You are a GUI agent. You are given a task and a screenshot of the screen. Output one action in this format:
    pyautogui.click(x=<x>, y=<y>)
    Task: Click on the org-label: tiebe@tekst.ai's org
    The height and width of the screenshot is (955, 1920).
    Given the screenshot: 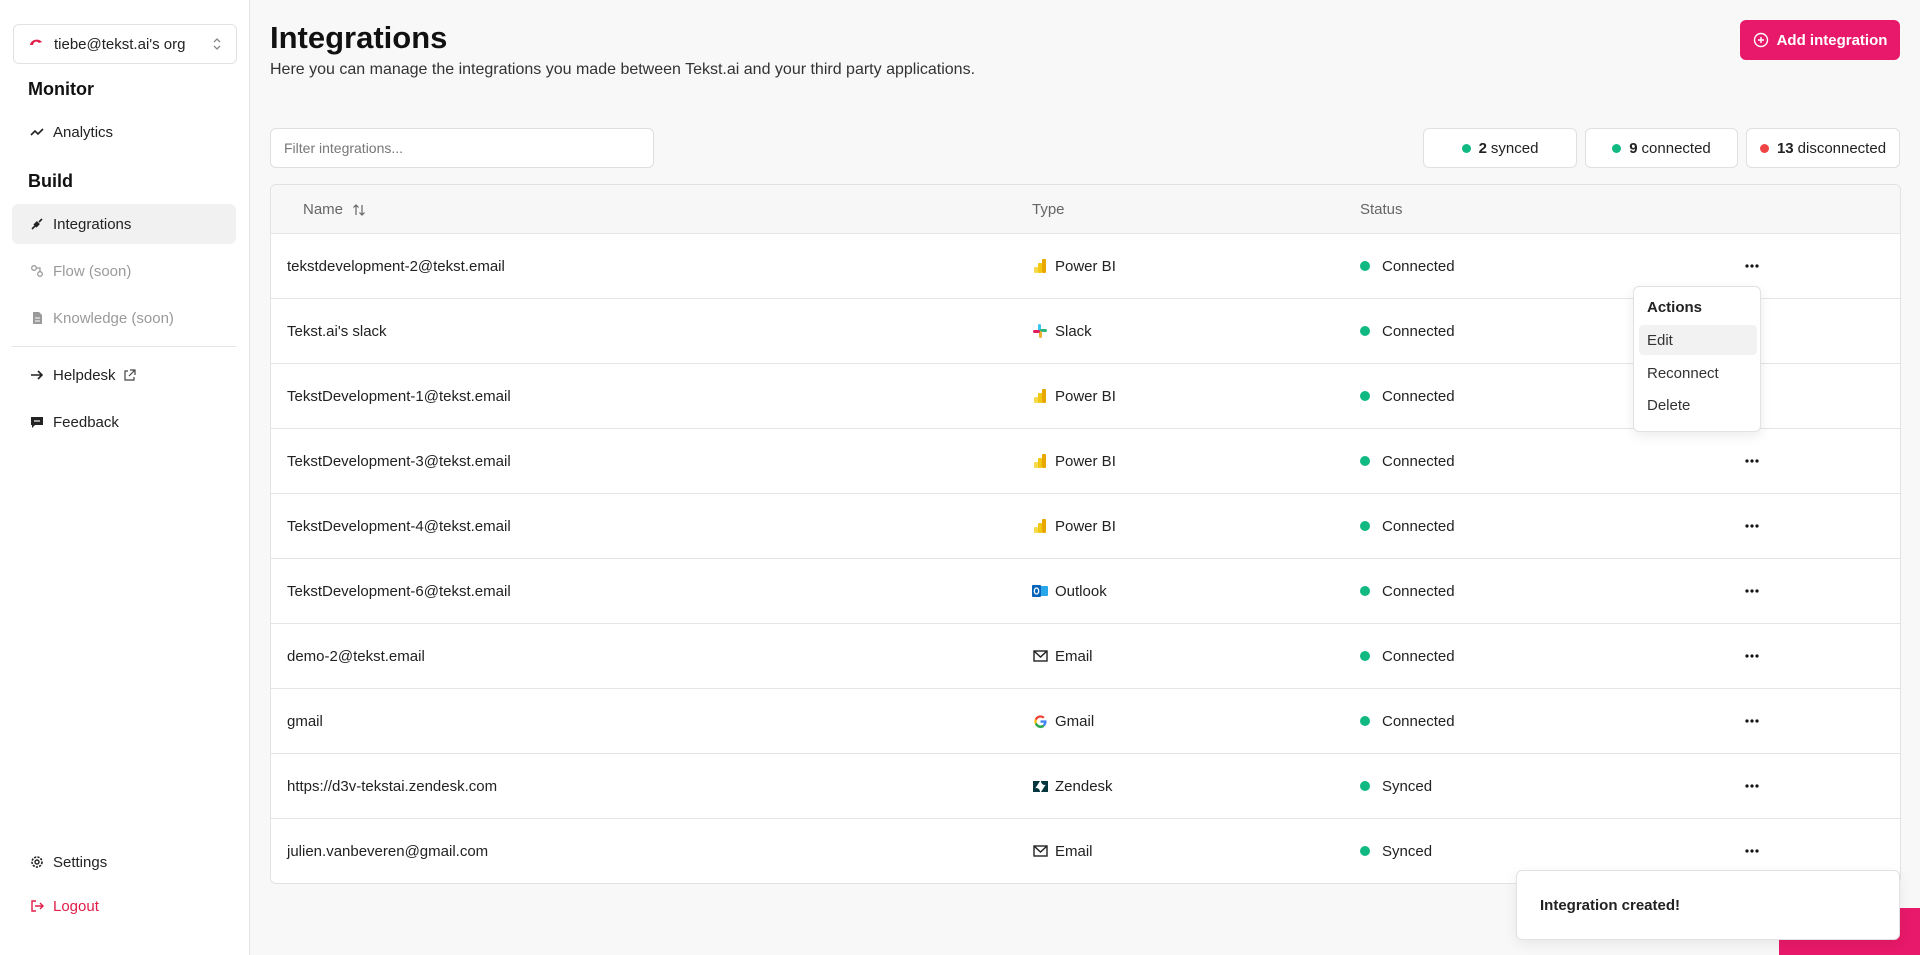 What is the action you would take?
    pyautogui.click(x=120, y=44)
    